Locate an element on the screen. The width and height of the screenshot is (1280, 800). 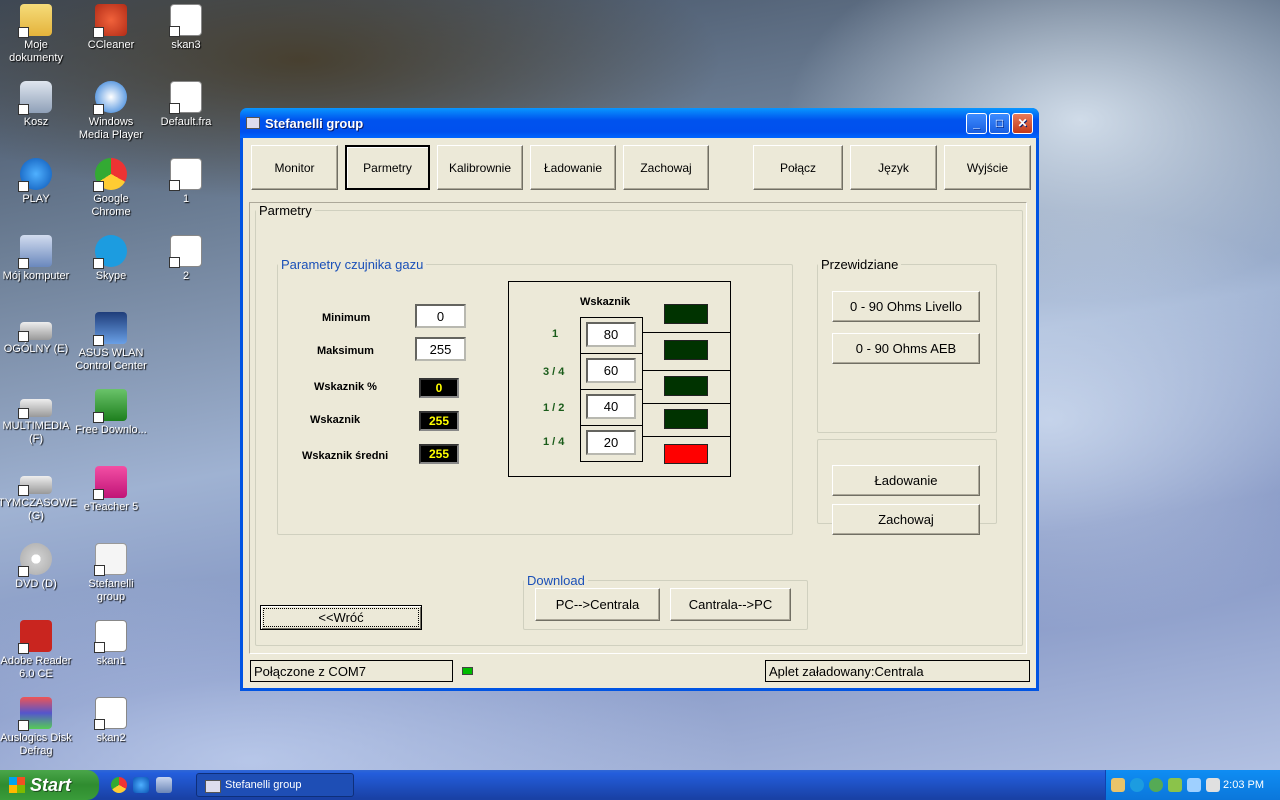
tray-app-icon is located at coordinates (1118, 785).